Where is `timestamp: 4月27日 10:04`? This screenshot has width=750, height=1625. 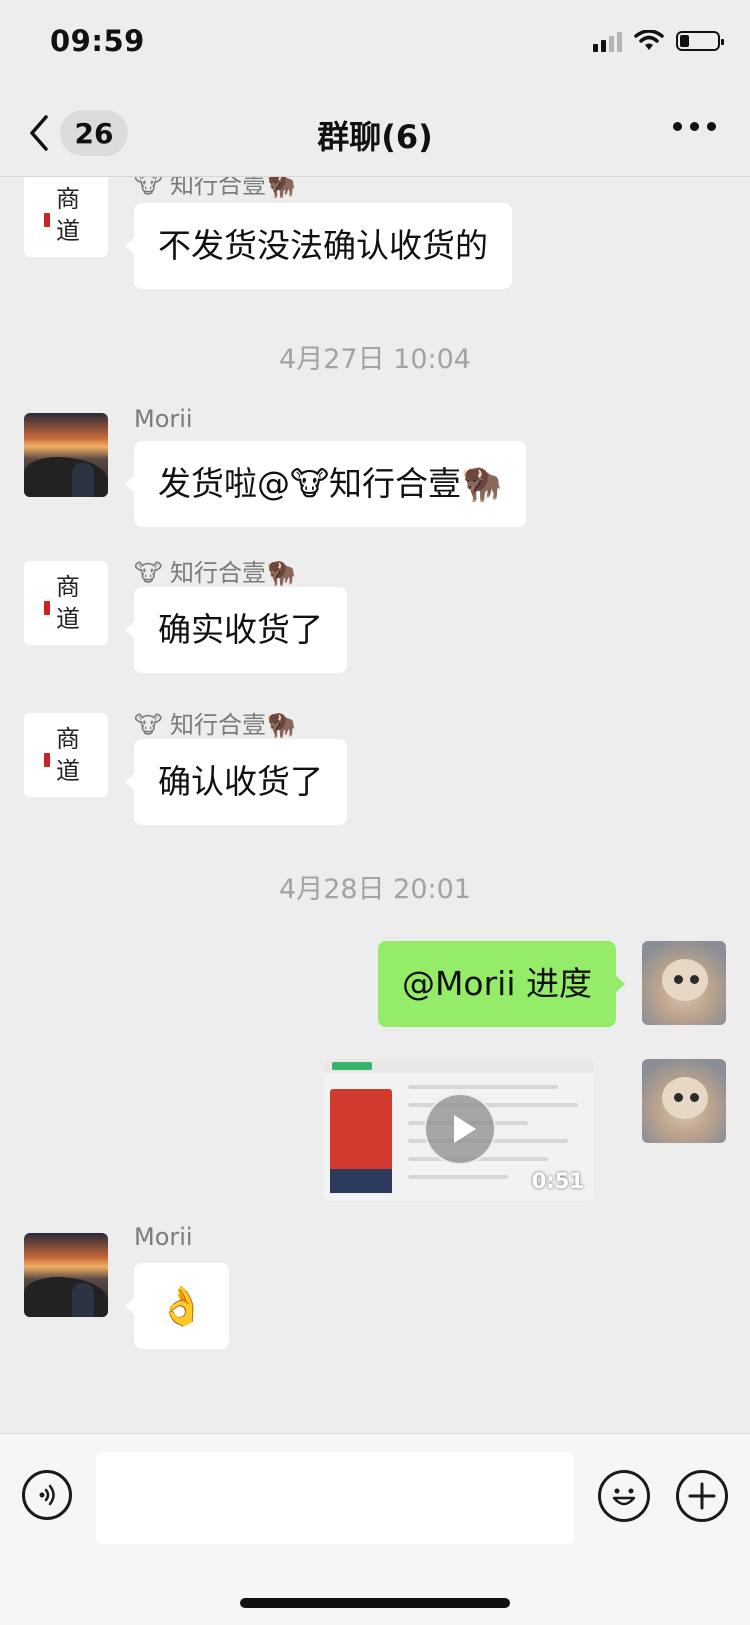 timestamp: 4月27日 10:04 is located at coordinates (375, 359).